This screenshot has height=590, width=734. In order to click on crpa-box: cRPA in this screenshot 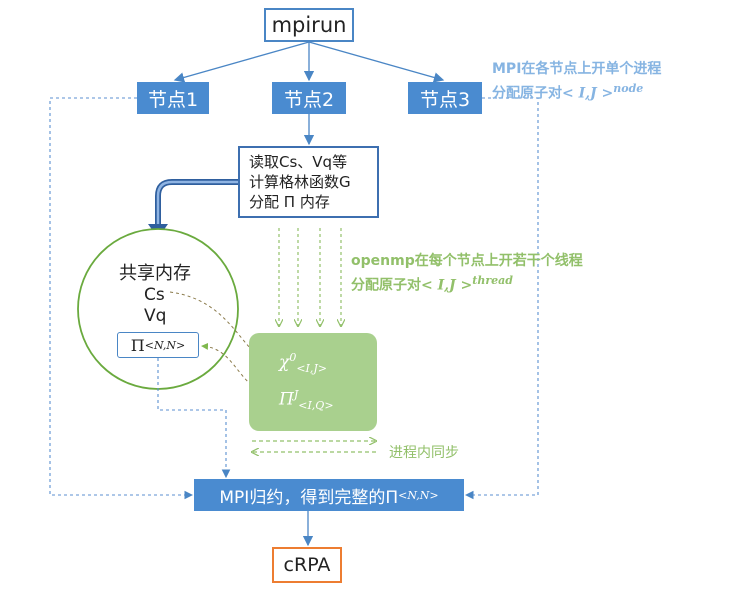, I will do `click(307, 565)`.